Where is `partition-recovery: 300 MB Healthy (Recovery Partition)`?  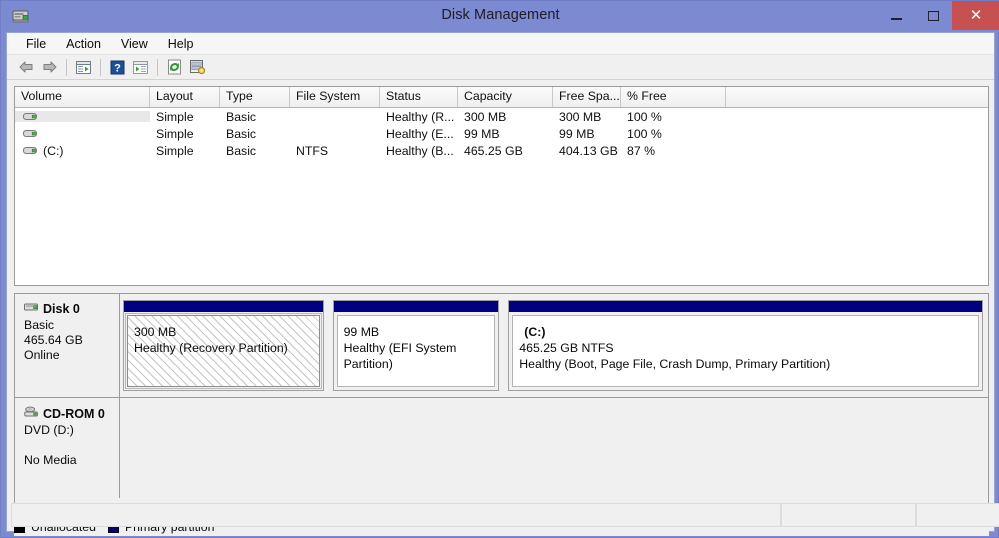 partition-recovery: 300 MB Healthy (Recovery Partition) is located at coordinates (223, 345).